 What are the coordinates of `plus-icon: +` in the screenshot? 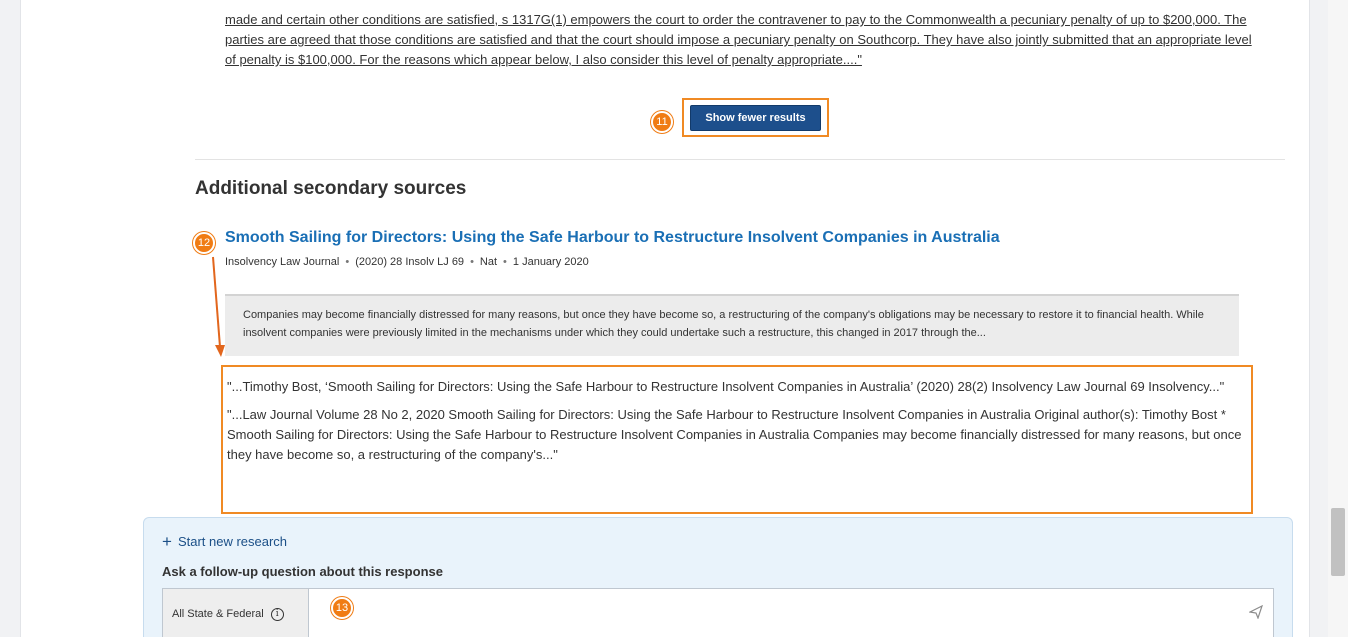 It's located at (167, 541).